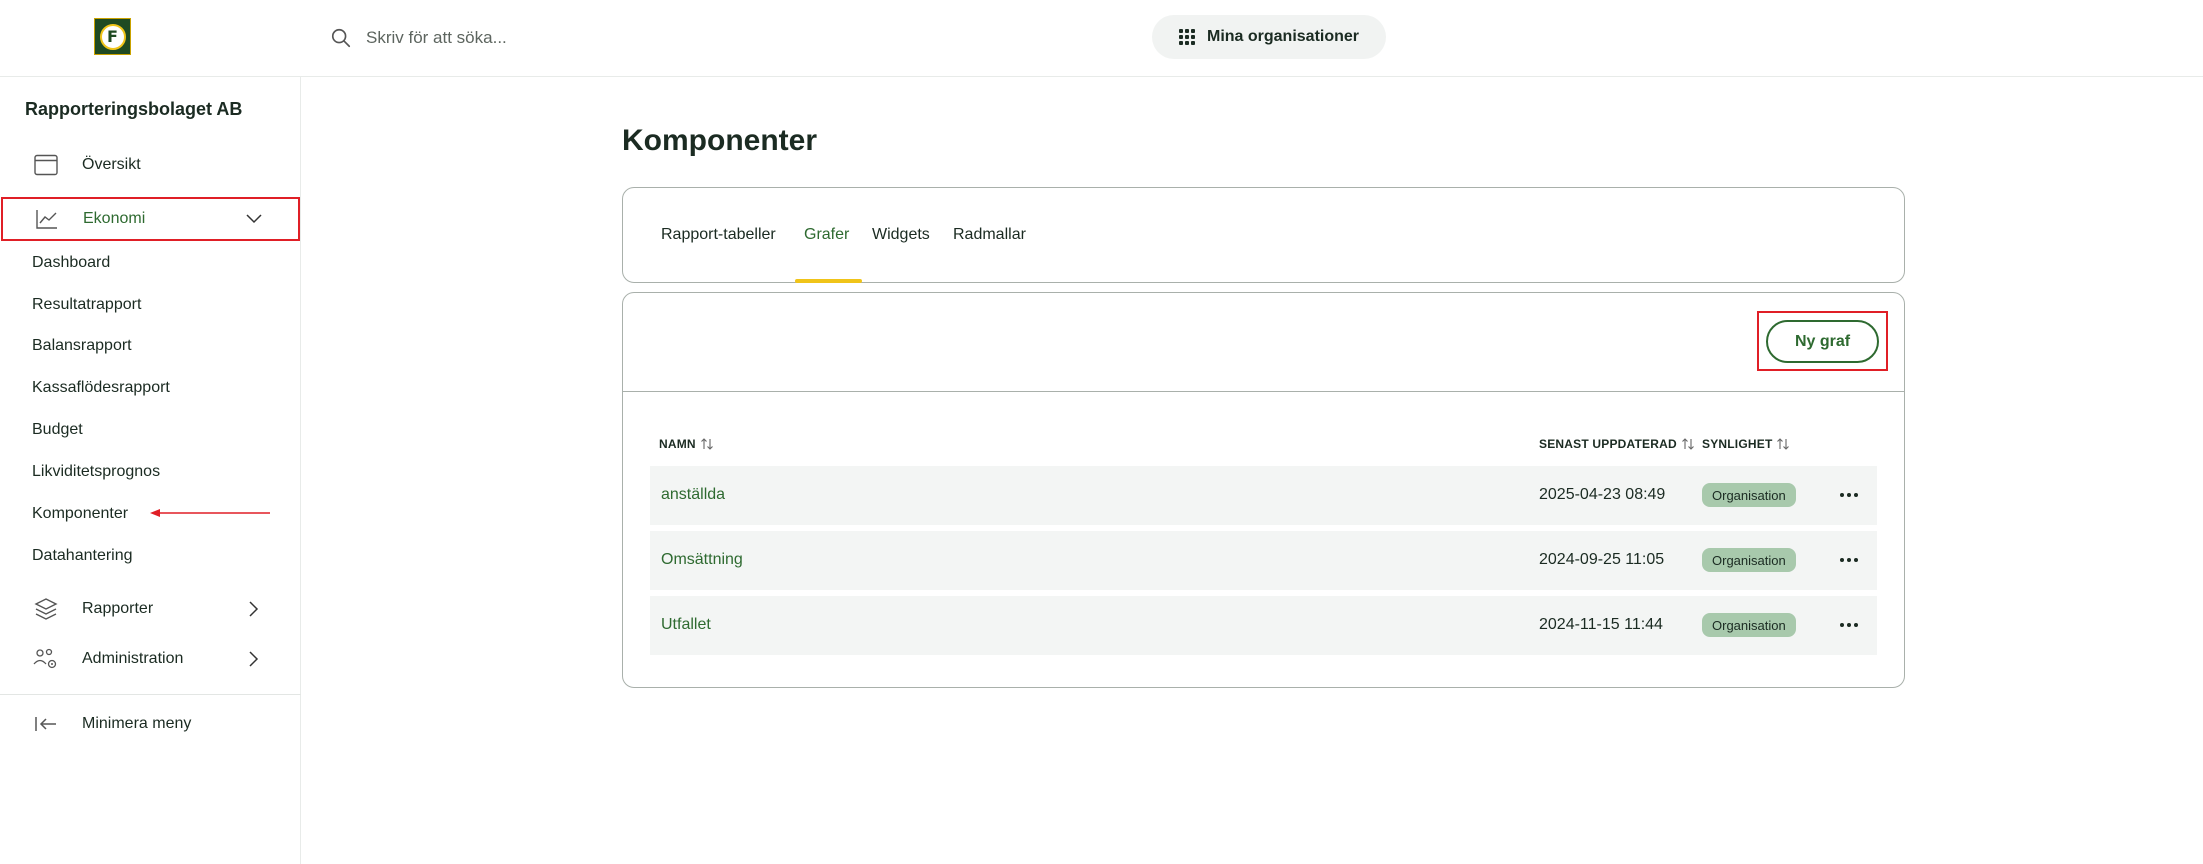 The height and width of the screenshot is (864, 2203). Describe the element at coordinates (47, 219) in the screenshot. I see `chart-line-icon` at that location.